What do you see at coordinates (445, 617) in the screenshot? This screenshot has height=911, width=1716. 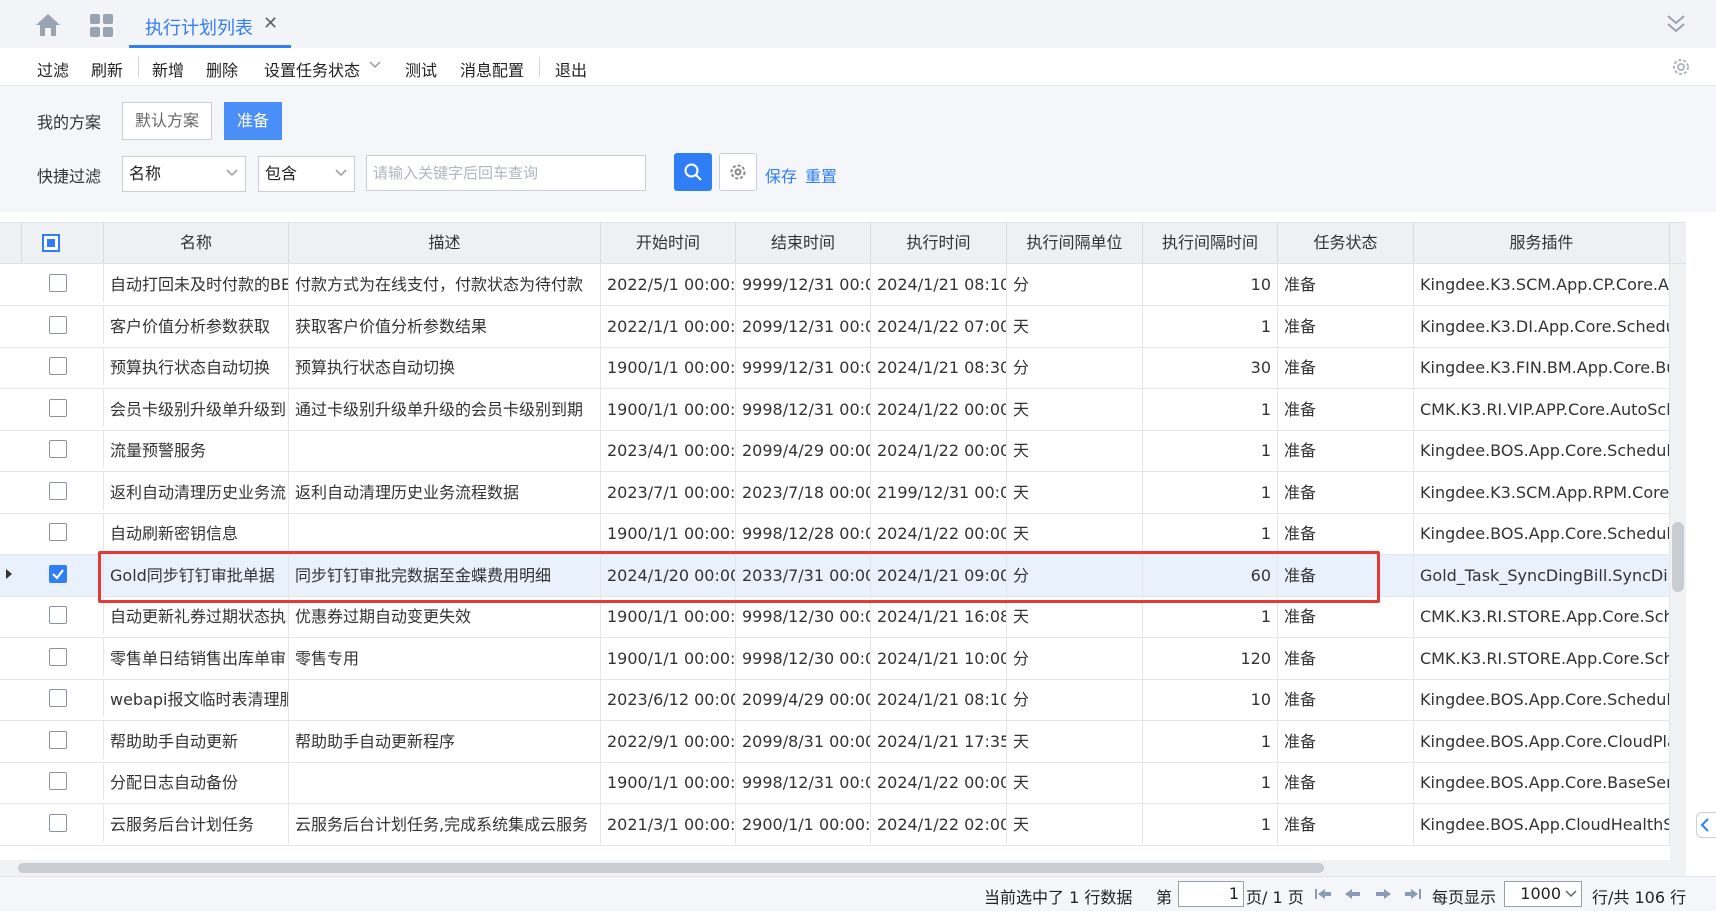 I see `cell-description: 优惠券过期自动变更失效` at bounding box center [445, 617].